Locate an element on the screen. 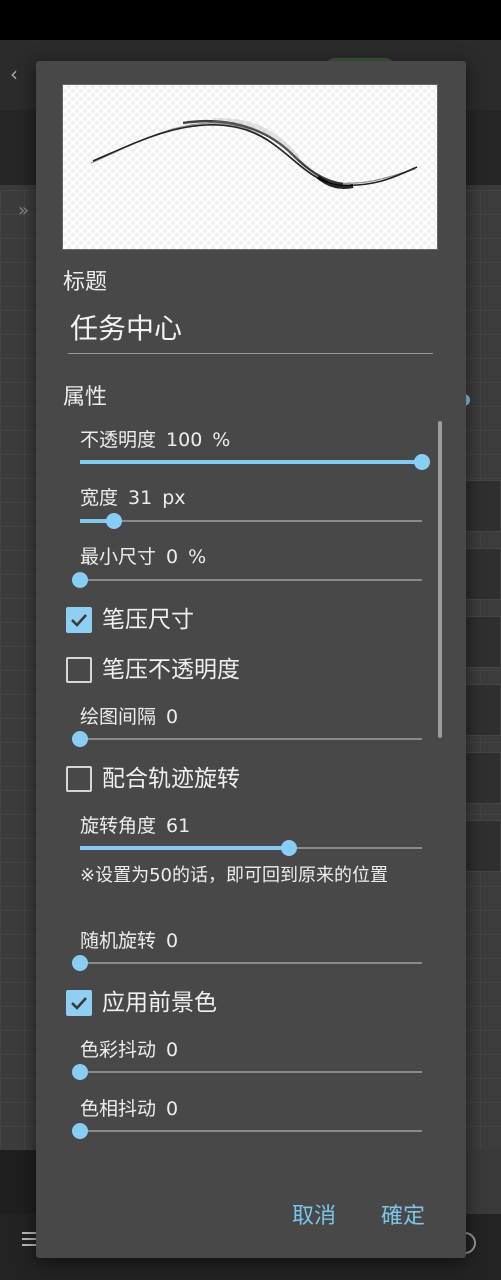 The height and width of the screenshot is (1280, 501). brush-stroke-preview is located at coordinates (250, 167).